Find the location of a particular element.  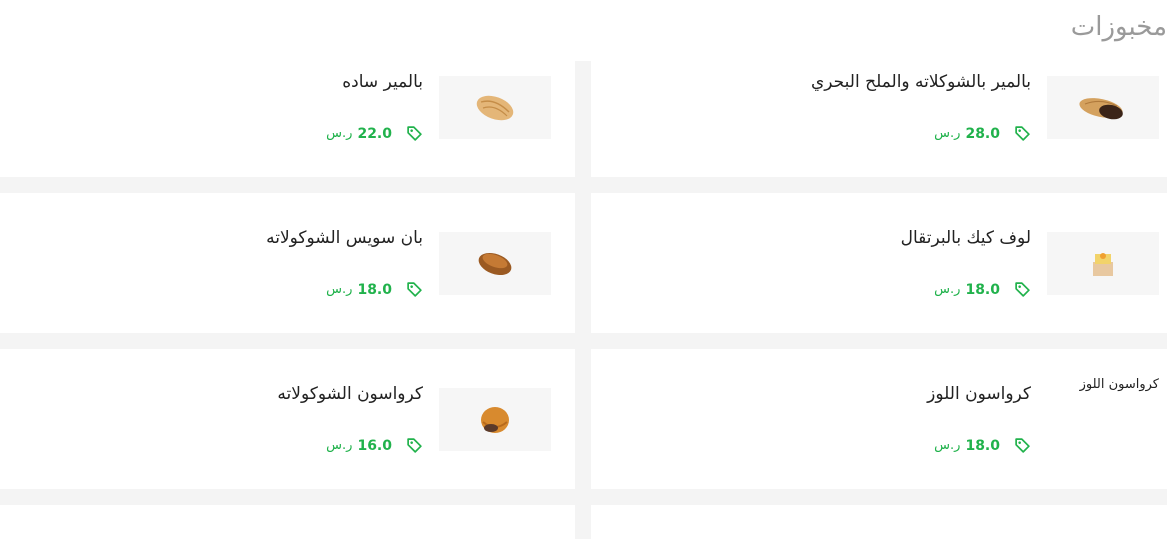

product-card: بان سويس الشوكولاته 18.0 ر.س is located at coordinates (287, 263).